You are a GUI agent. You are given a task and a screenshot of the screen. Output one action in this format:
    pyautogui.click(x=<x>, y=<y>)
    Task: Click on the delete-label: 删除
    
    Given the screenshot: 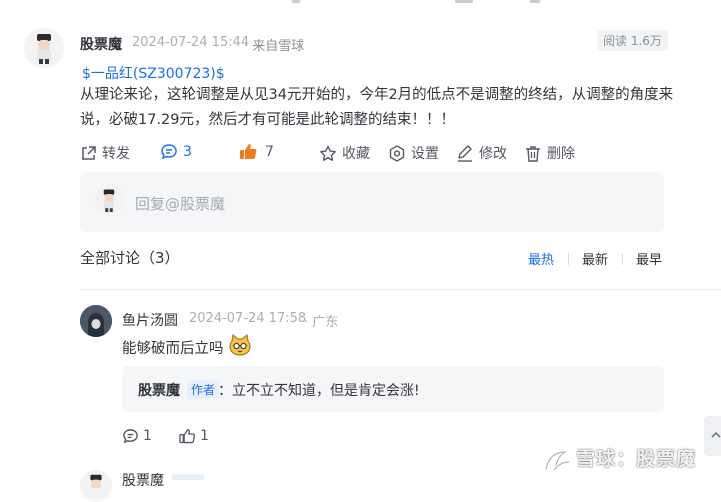 What is the action you would take?
    pyautogui.click(x=561, y=154)
    